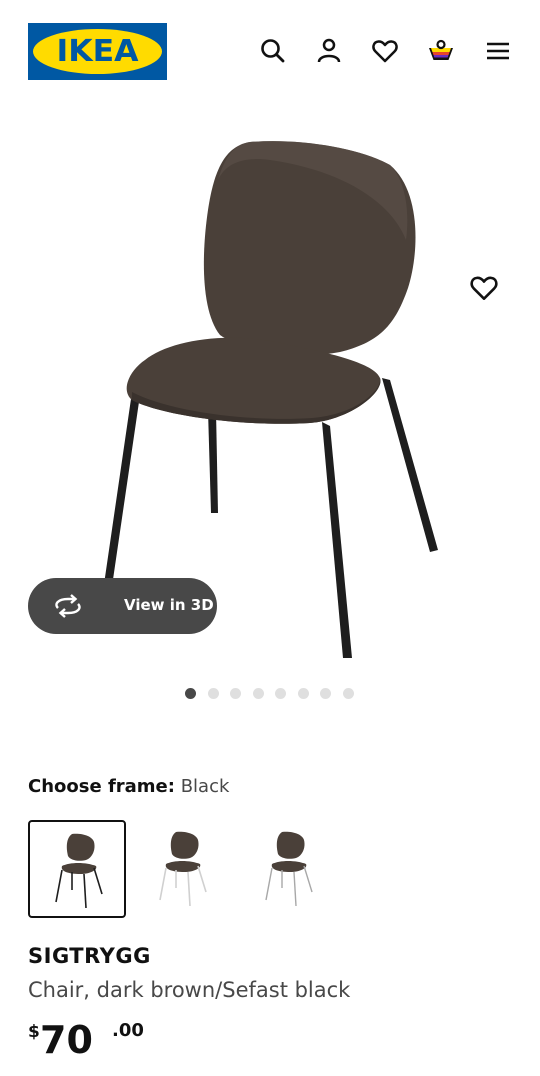 Image resolution: width=540 pixels, height=1076 pixels. I want to click on thumb-white-chair, so click(183, 869).